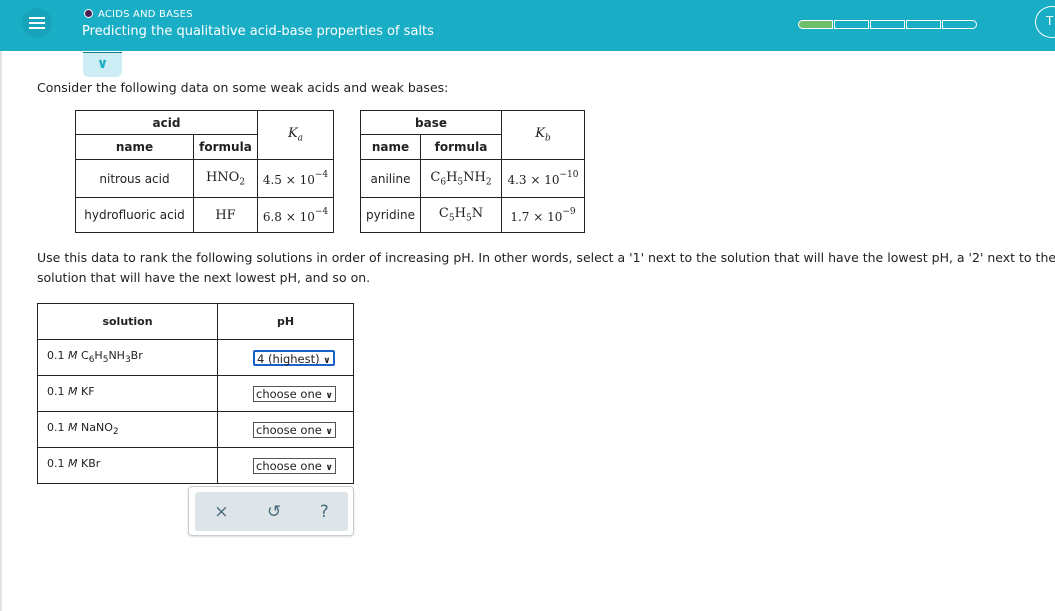 This screenshot has width=1055, height=611. I want to click on topic-label: ACIDS AND BASES, so click(138, 14).